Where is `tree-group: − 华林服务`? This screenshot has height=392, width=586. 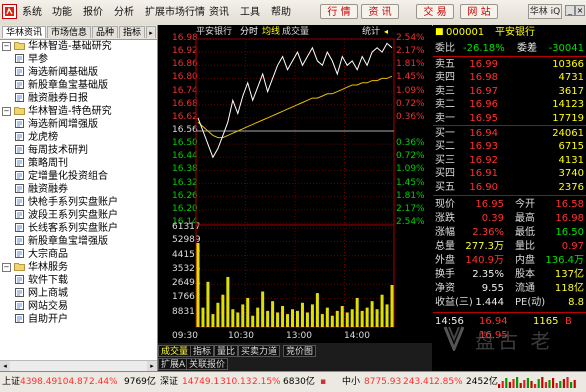 tree-group: − 华林服务 is located at coordinates (35, 267).